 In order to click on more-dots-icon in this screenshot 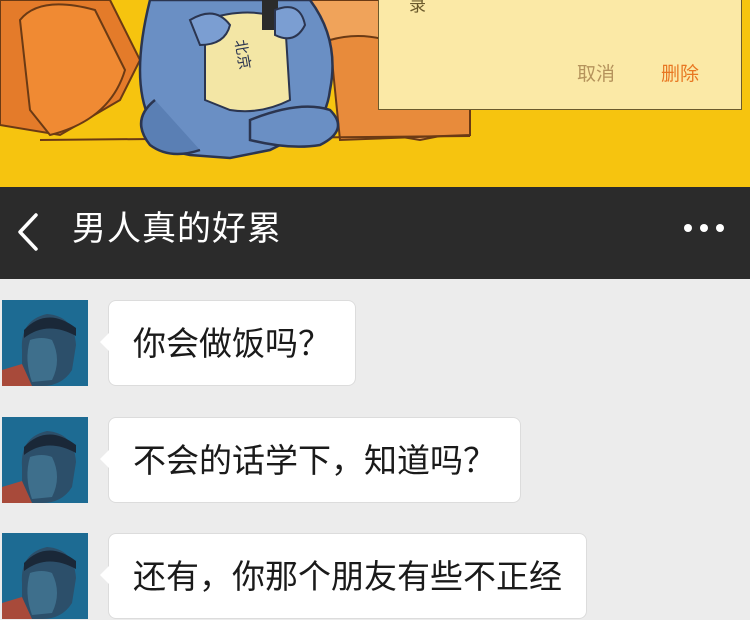, I will do `click(704, 228)`.